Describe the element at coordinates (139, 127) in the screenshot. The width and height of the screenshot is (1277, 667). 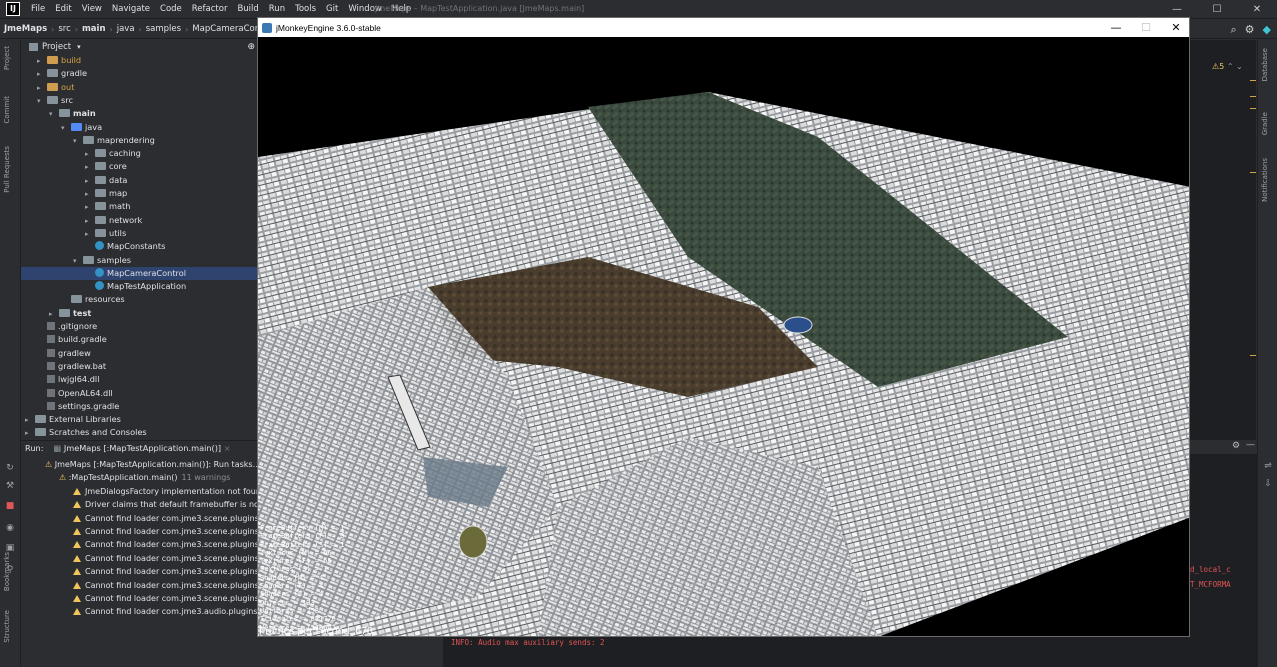
I see `tree-item-java: ▾ java` at that location.